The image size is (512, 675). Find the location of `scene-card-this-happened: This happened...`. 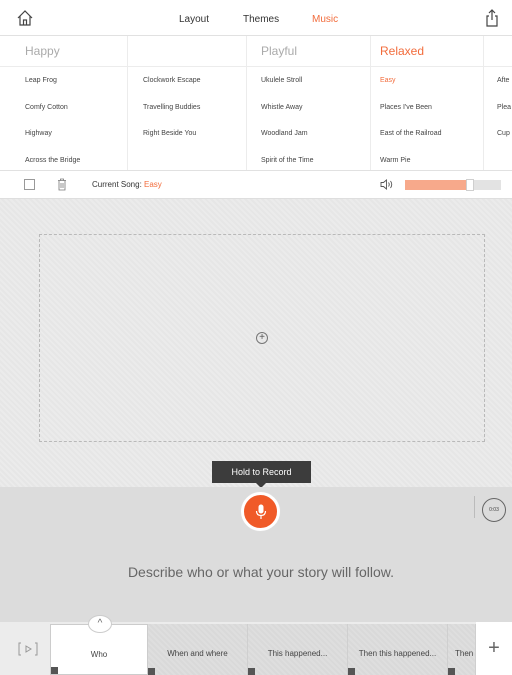

scene-card-this-happened: This happened... is located at coordinates (298, 649).